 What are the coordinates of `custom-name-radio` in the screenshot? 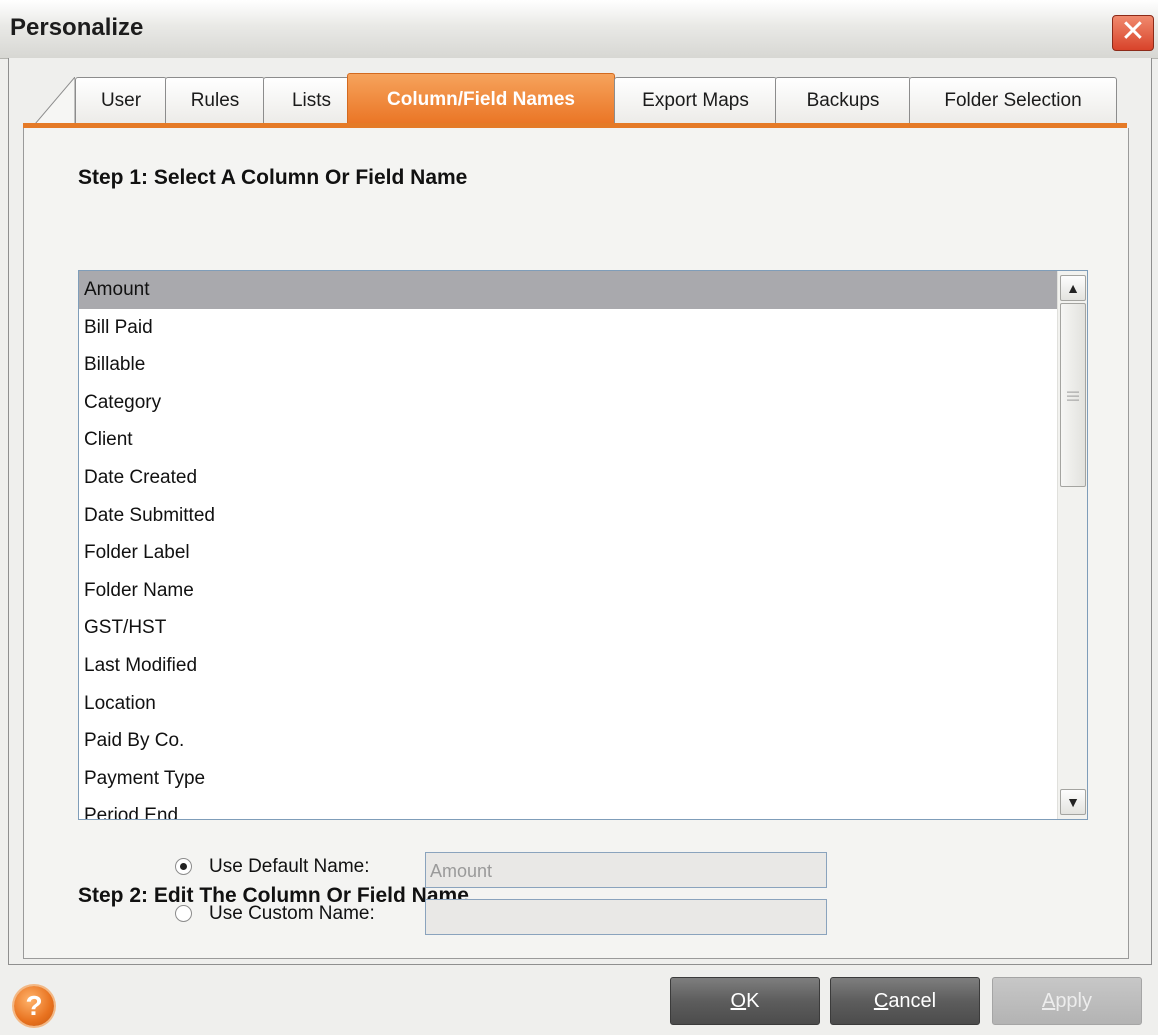 It's located at (183, 913).